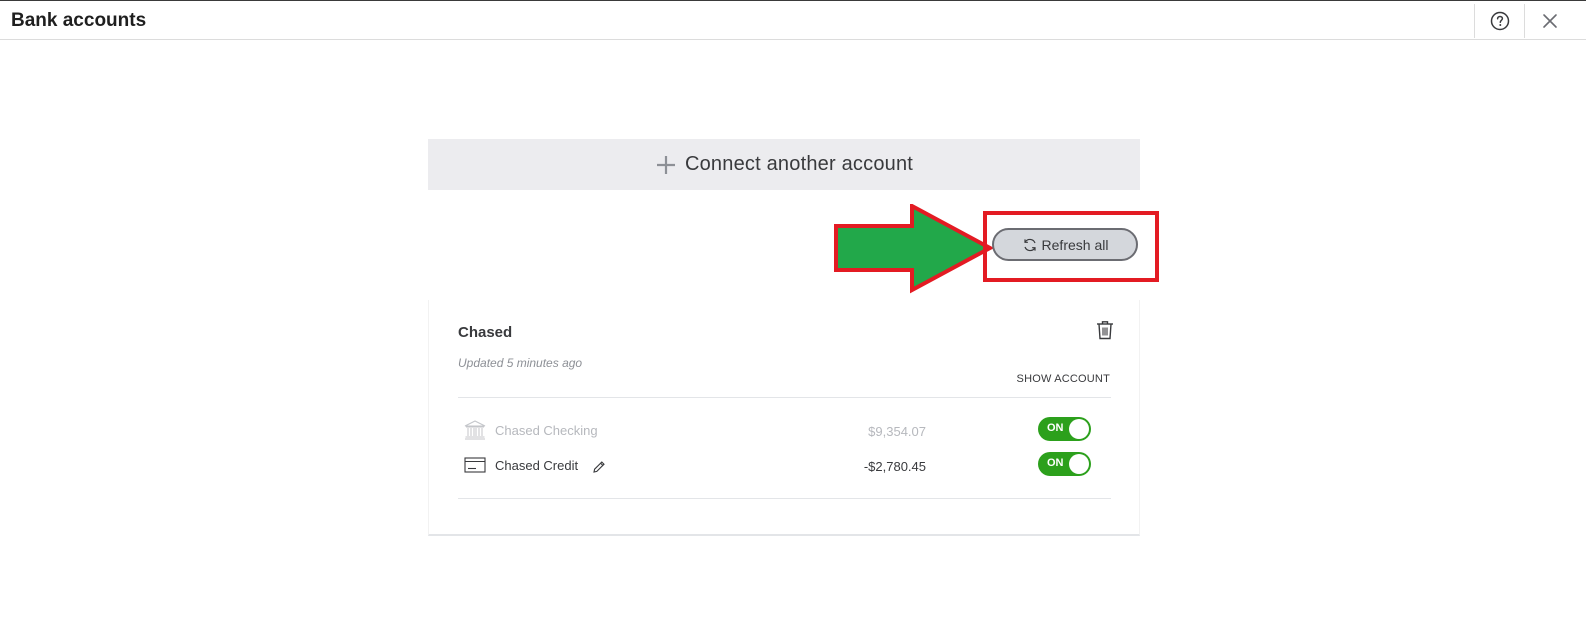 Image resolution: width=1586 pixels, height=626 pixels. What do you see at coordinates (914, 249) in the screenshot?
I see `annotation-arrow` at bounding box center [914, 249].